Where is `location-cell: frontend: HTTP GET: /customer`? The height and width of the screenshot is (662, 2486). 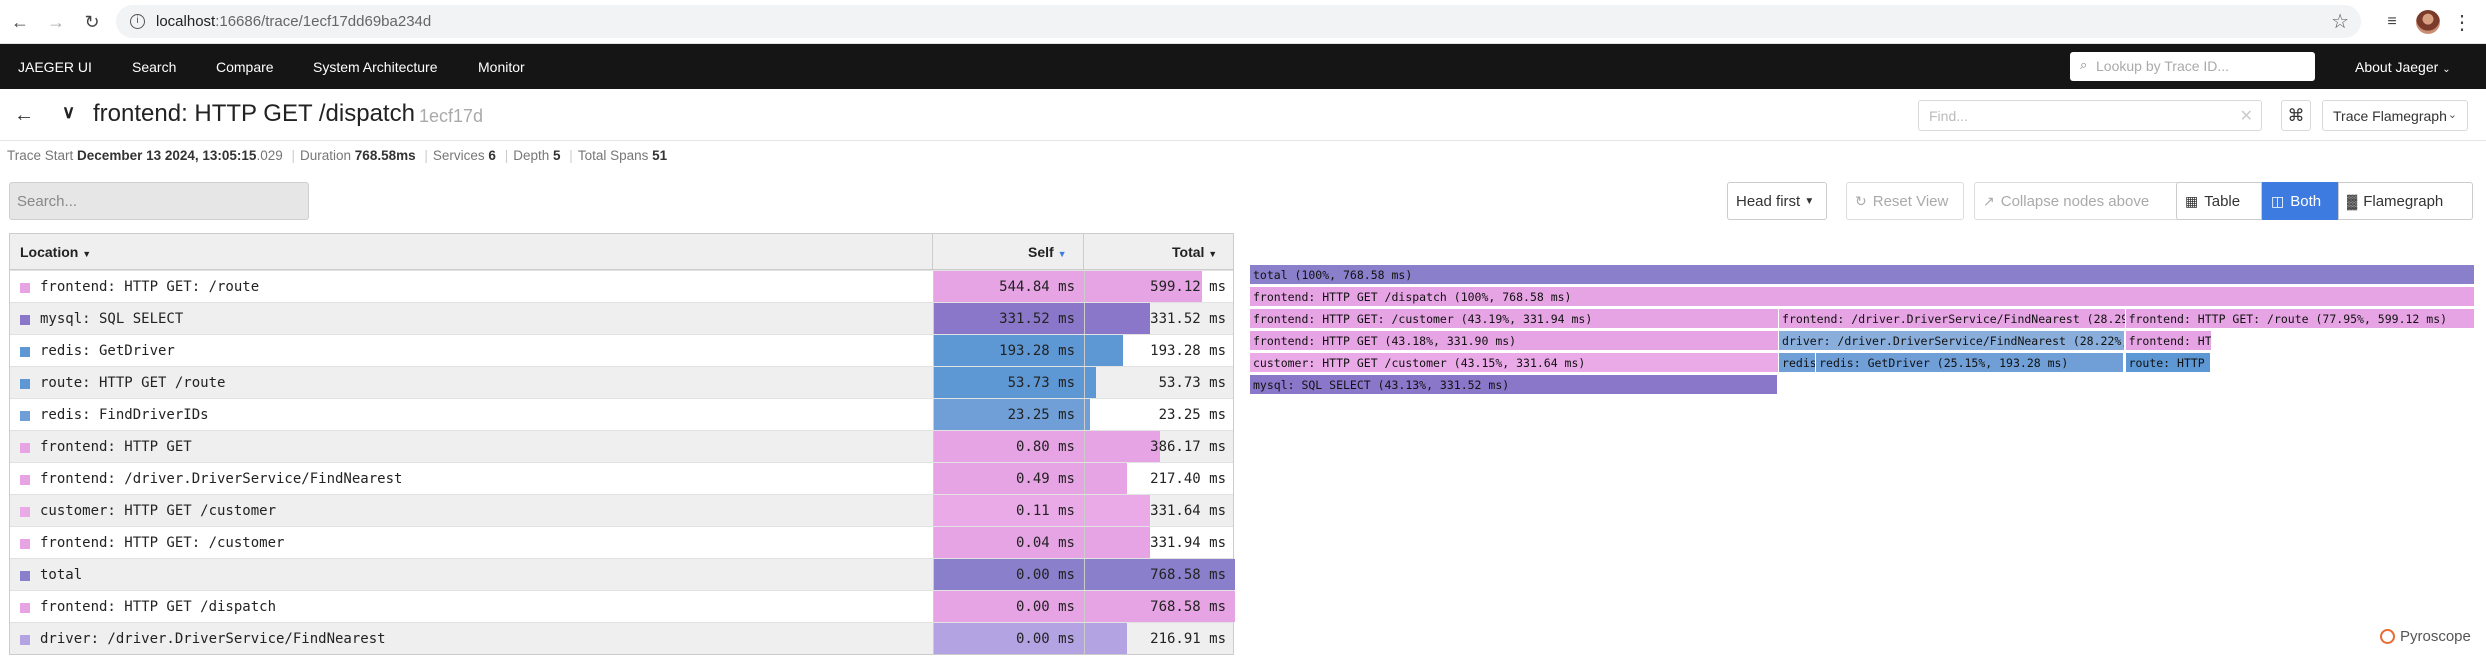 location-cell: frontend: HTTP GET: /customer is located at coordinates (162, 543).